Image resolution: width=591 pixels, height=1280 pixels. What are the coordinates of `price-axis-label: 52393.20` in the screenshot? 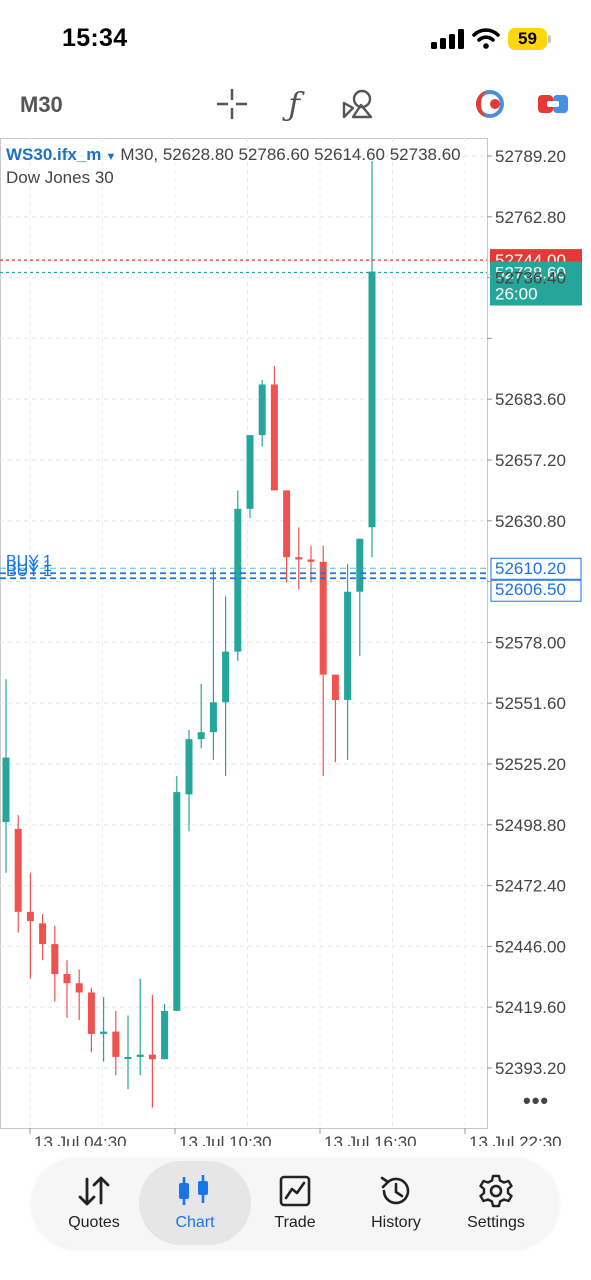 It's located at (530, 1068).